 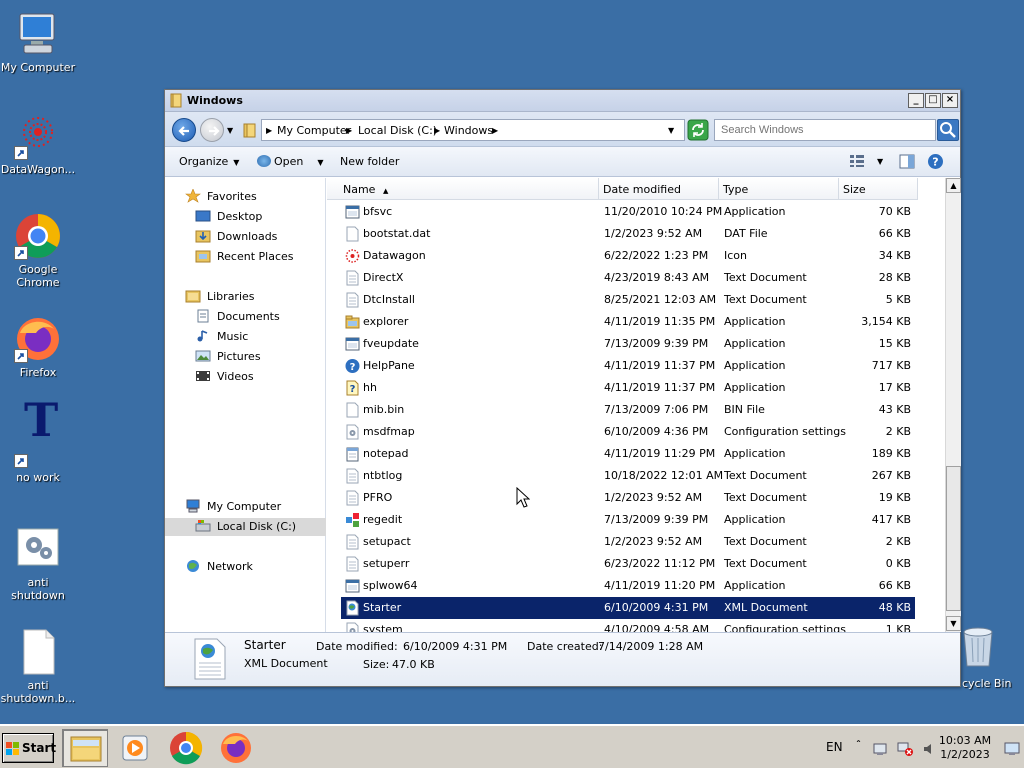 What do you see at coordinates (245, 317) in the screenshot?
I see `nav-documents: Documents` at bounding box center [245, 317].